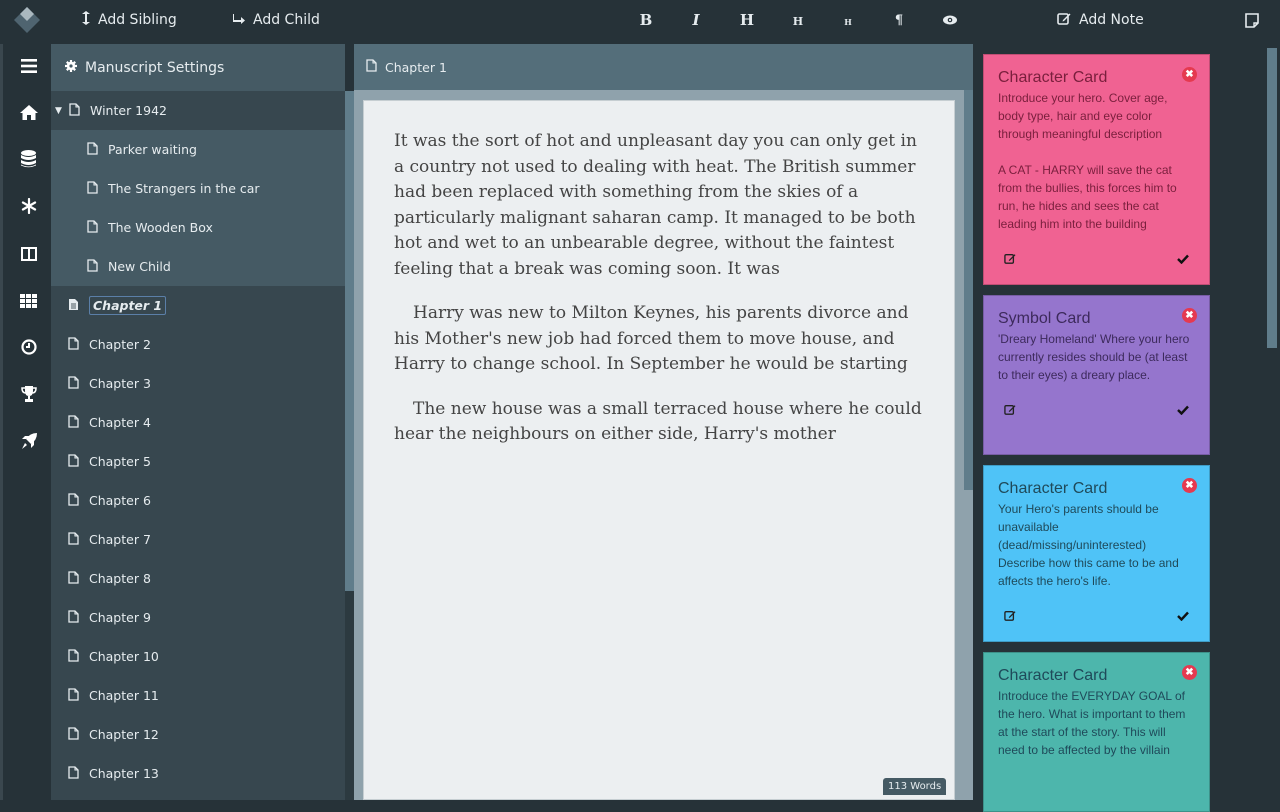  Describe the element at coordinates (120, 539) in the screenshot. I see `tree-item-label: Chapter 7` at that location.